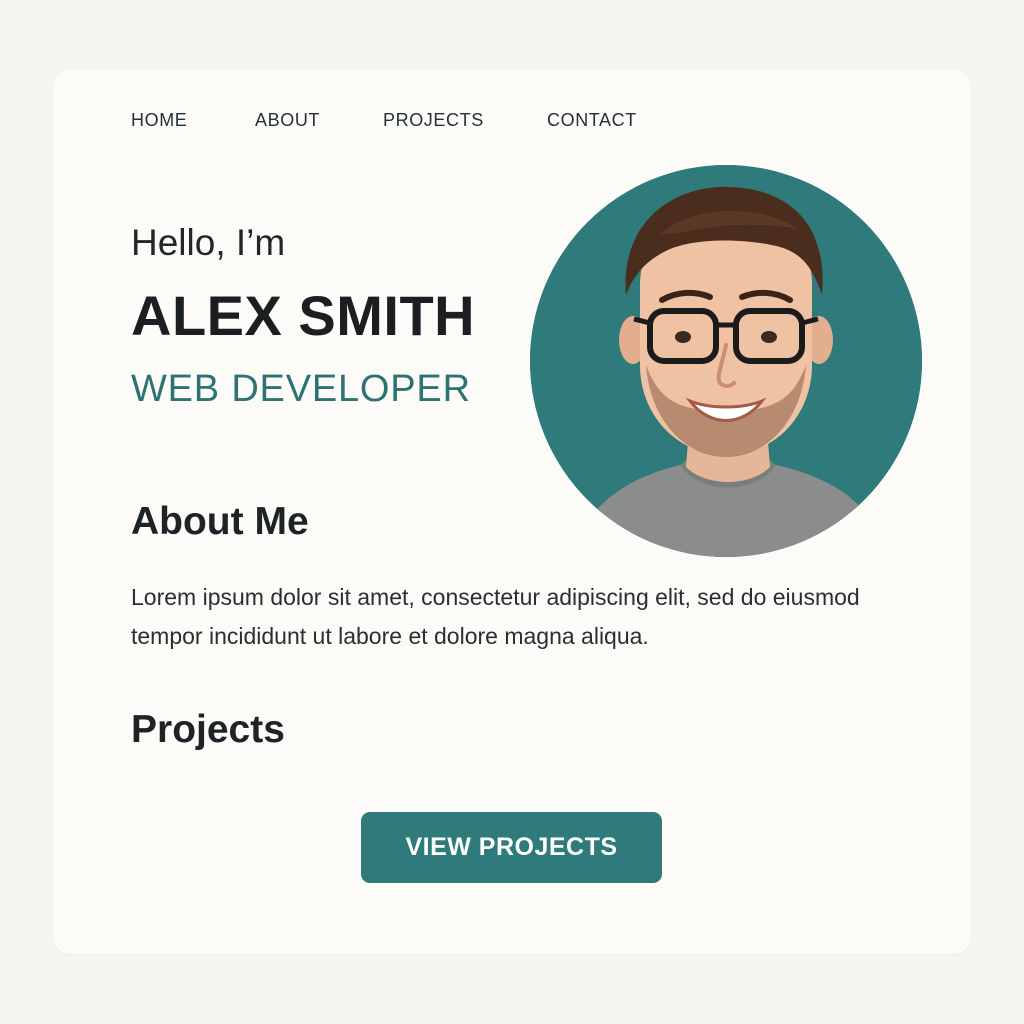 The image size is (1024, 1024). I want to click on projects-heading: Projects, so click(208, 729).